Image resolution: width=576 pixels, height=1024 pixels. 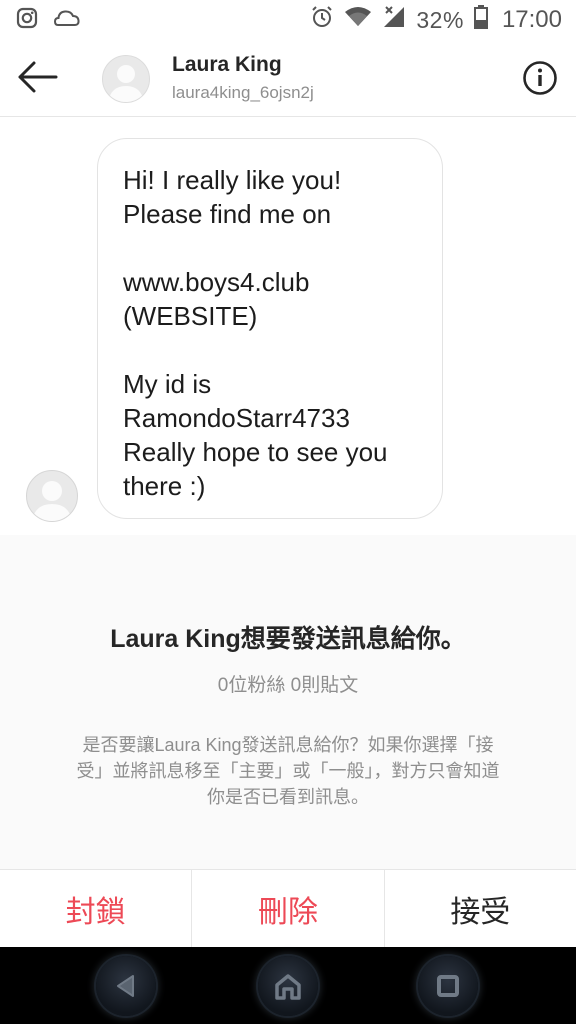 I want to click on info-button, so click(x=540, y=78).